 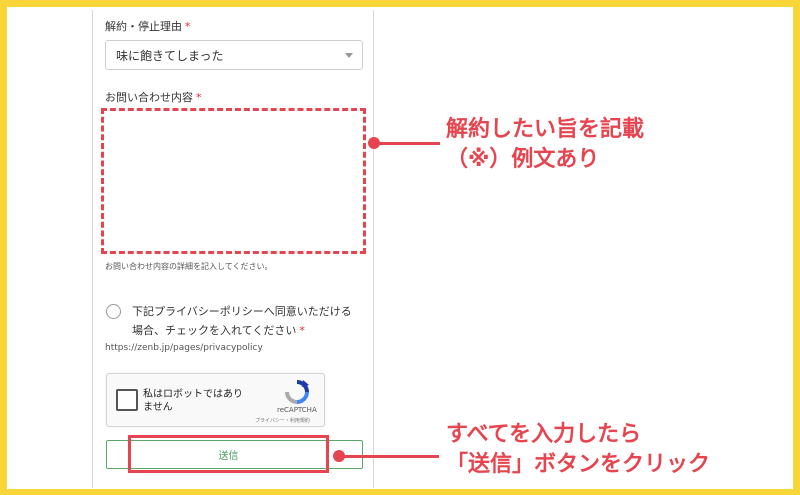 What do you see at coordinates (233, 181) in the screenshot?
I see `inquiry-textarea` at bounding box center [233, 181].